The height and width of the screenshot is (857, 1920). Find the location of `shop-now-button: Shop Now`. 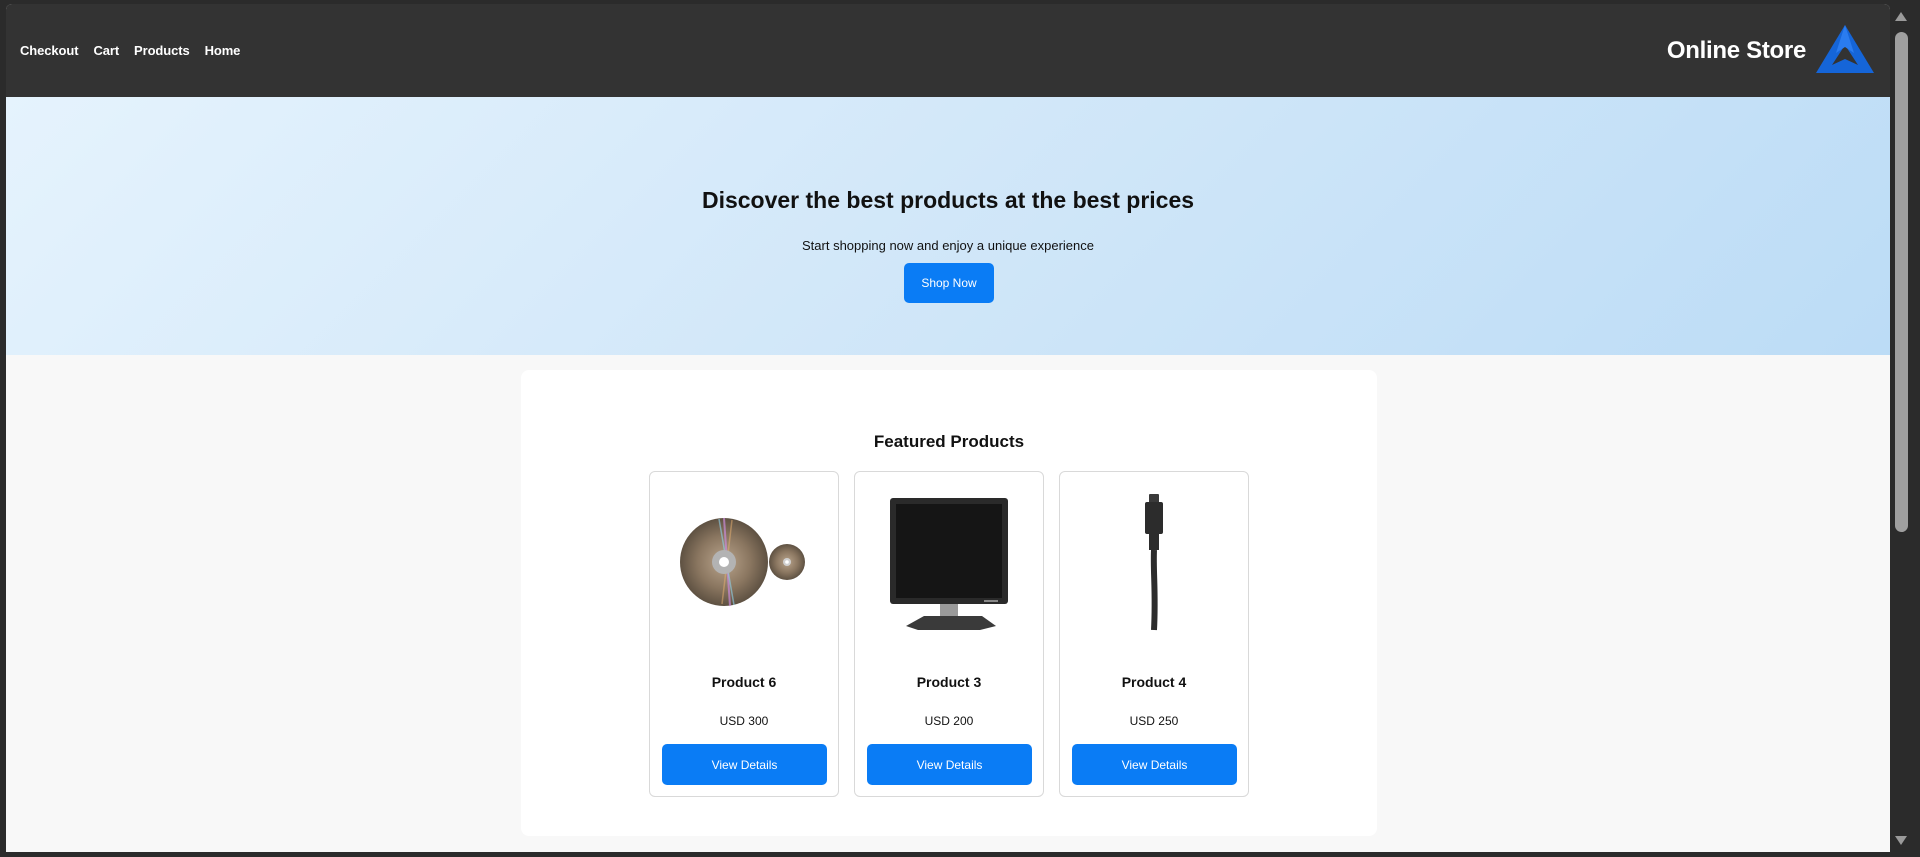

shop-now-button: Shop Now is located at coordinates (949, 283).